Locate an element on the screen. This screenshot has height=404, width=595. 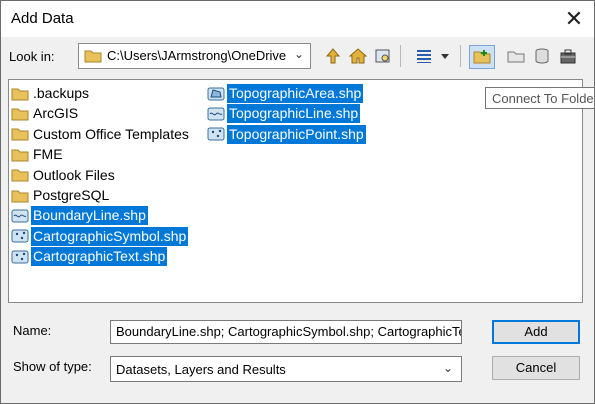
list-item: BoundaryLine.shp is located at coordinates (79, 216).